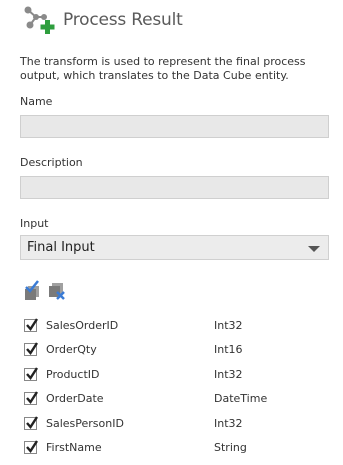 This screenshot has height=465, width=343. Describe the element at coordinates (174, 399) in the screenshot. I see `column-row: OrderDate DateTime` at that location.